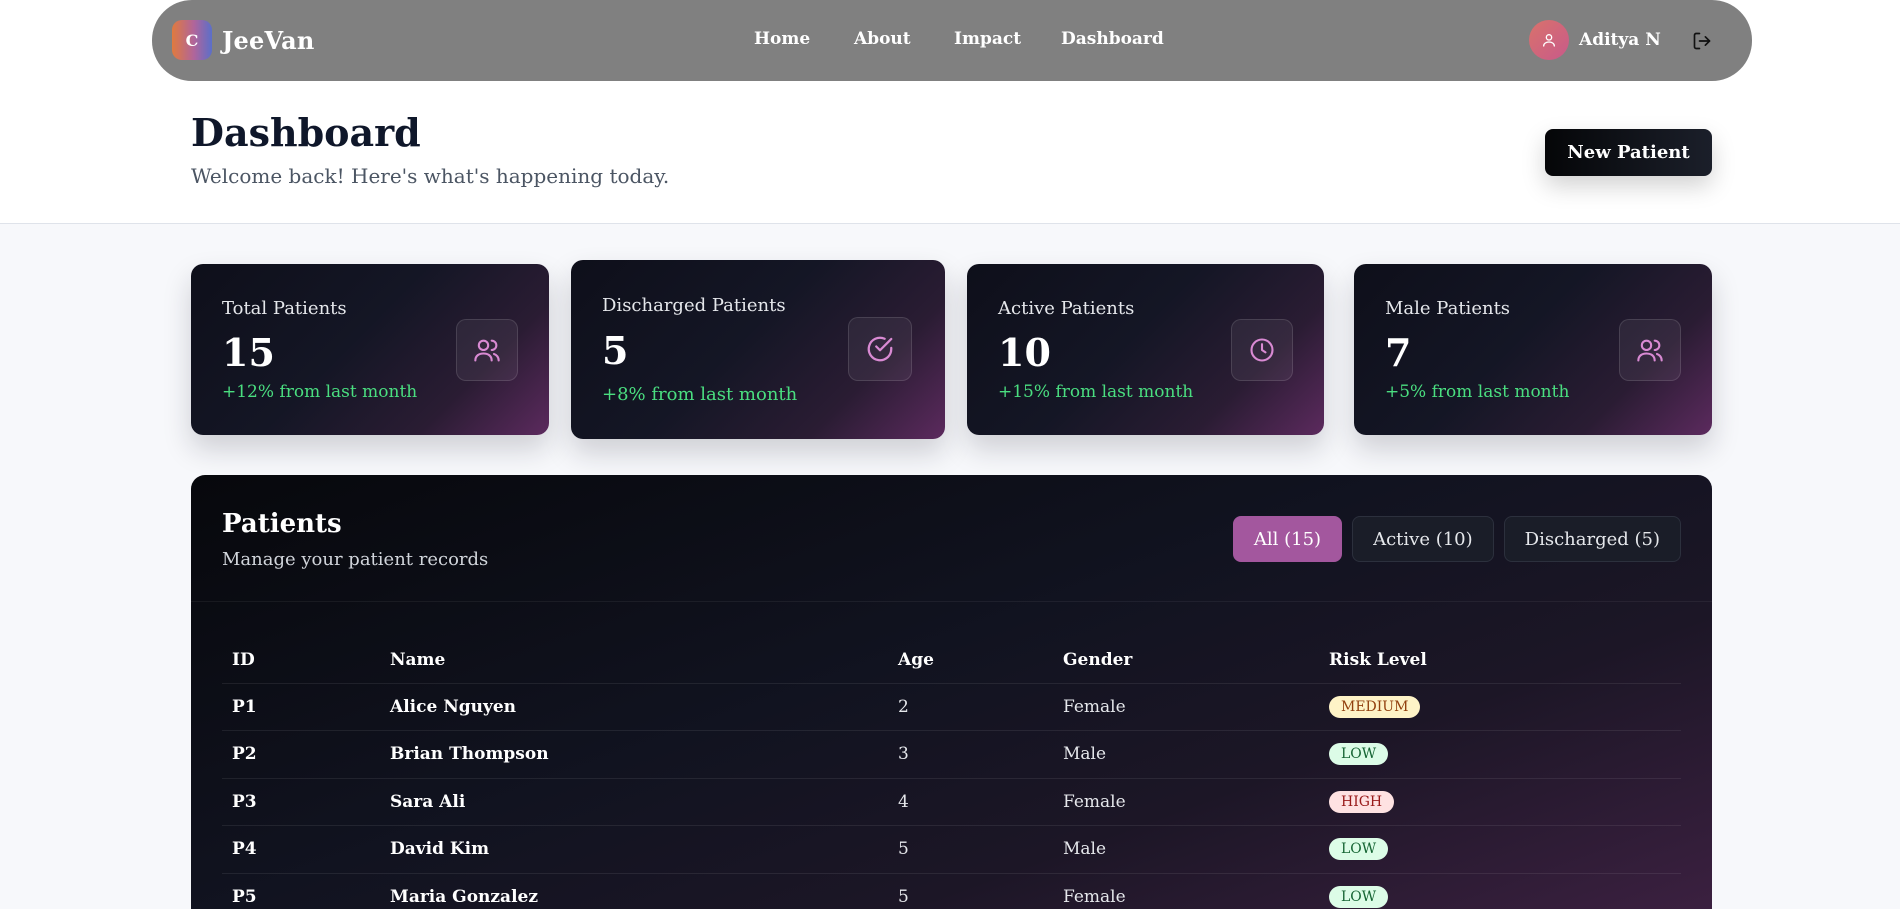 The width and height of the screenshot is (1900, 909). What do you see at coordinates (1398, 352) in the screenshot?
I see `stat-value: 7` at bounding box center [1398, 352].